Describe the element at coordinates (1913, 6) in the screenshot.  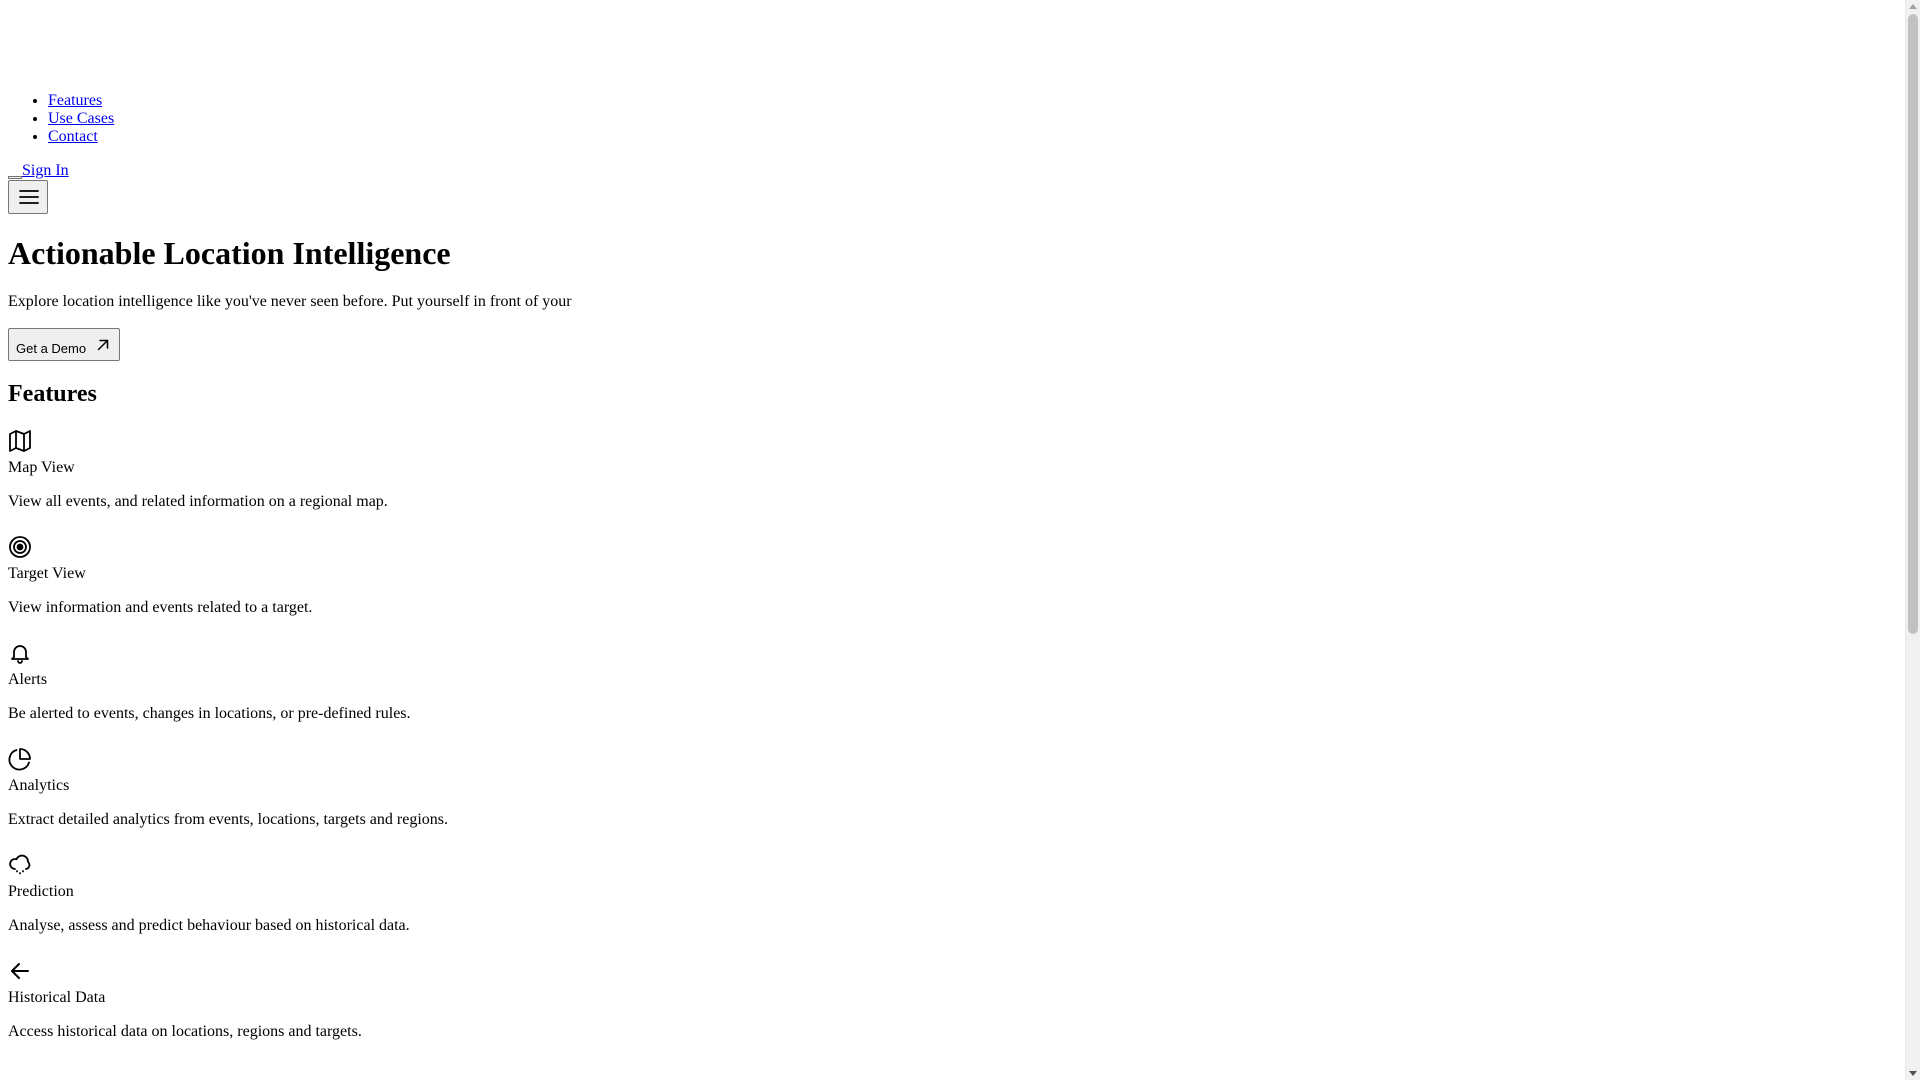
I see `scroll-up-arrow-icon` at that location.